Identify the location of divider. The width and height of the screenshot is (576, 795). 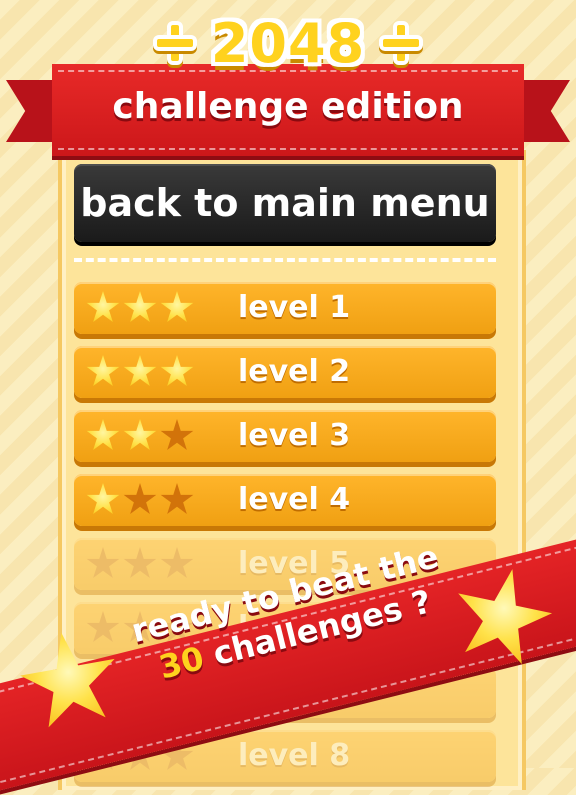
(285, 260).